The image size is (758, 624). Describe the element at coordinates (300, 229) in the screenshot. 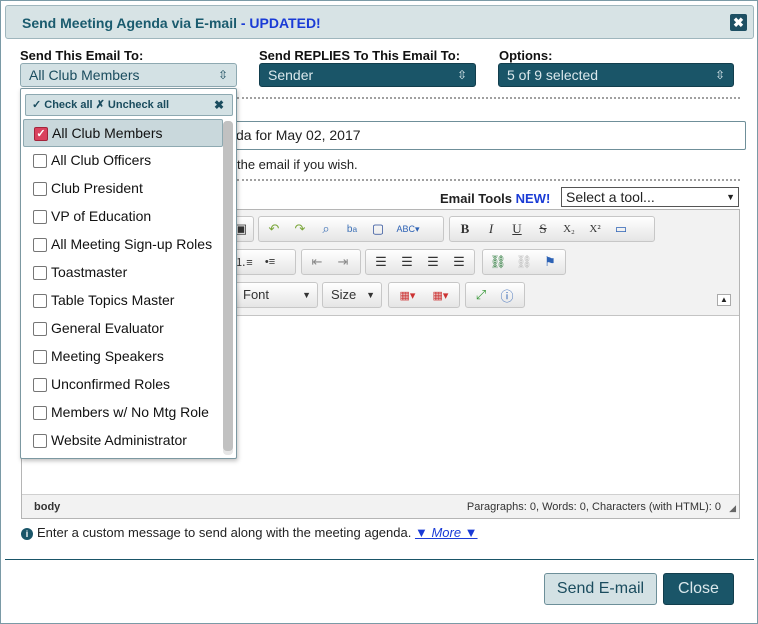

I see `redo-icon: ↷` at that location.